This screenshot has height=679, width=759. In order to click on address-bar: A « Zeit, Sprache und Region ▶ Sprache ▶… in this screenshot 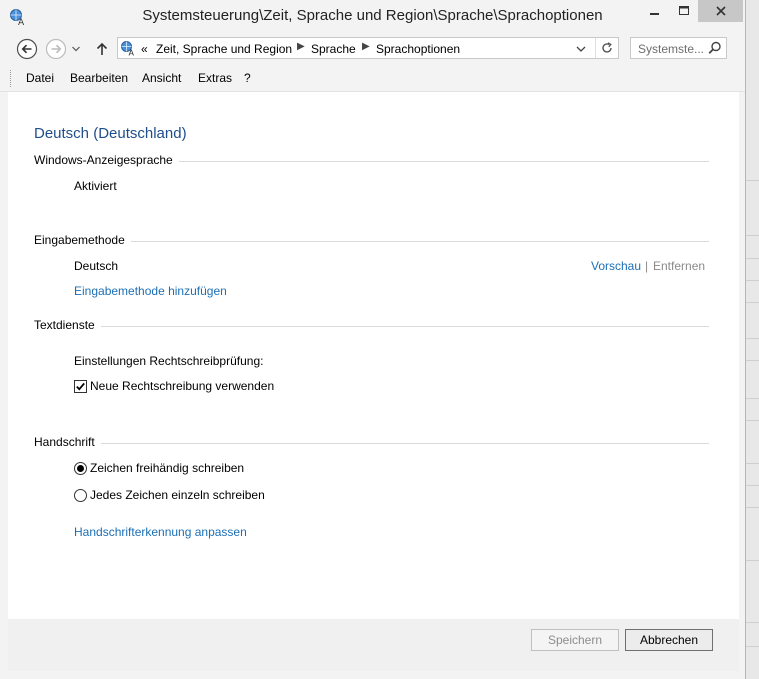, I will do `click(368, 48)`.